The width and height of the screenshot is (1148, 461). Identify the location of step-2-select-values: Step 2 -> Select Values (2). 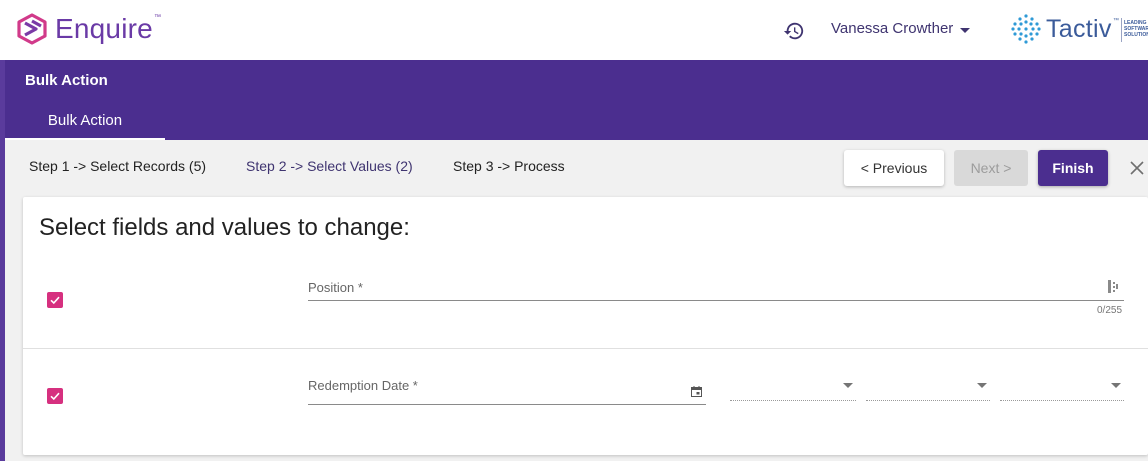
(329, 166).